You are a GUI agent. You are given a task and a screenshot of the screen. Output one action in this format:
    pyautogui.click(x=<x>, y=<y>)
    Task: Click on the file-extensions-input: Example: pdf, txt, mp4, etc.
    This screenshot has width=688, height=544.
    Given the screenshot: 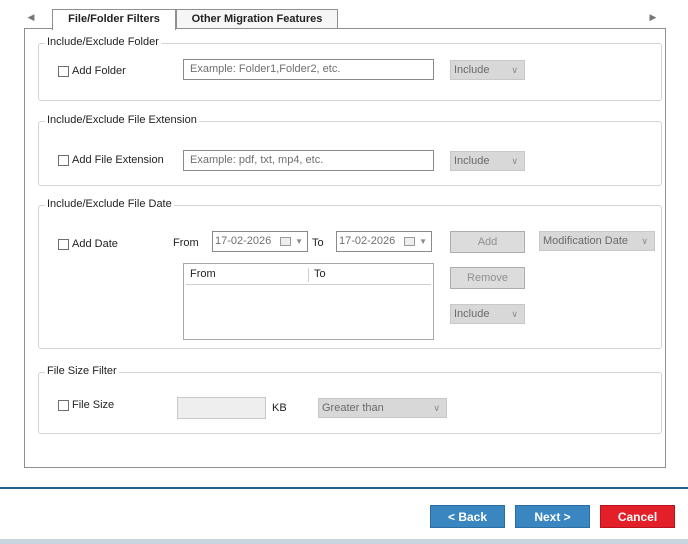 What is the action you would take?
    pyautogui.click(x=308, y=160)
    